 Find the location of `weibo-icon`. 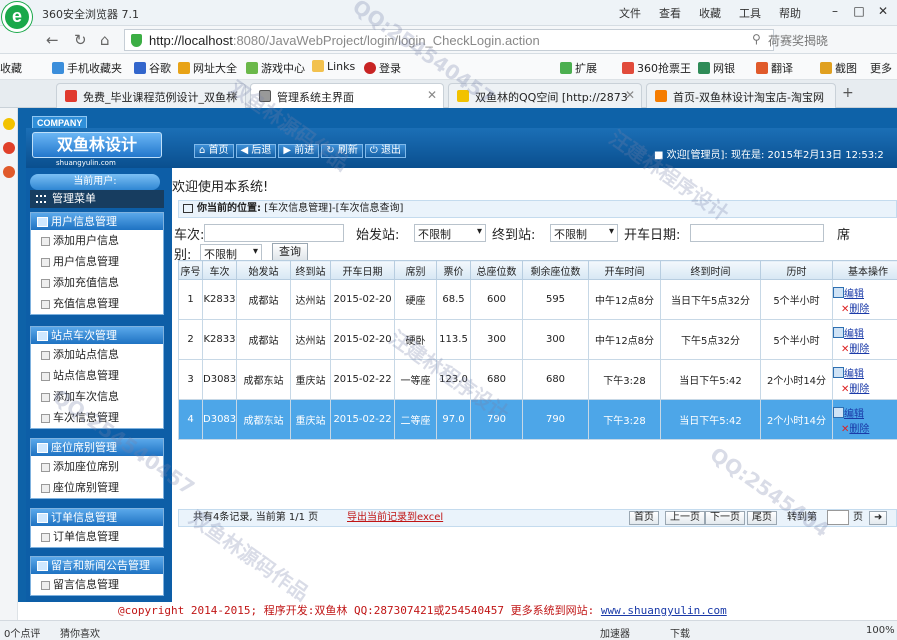

weibo-icon is located at coordinates (9, 148).